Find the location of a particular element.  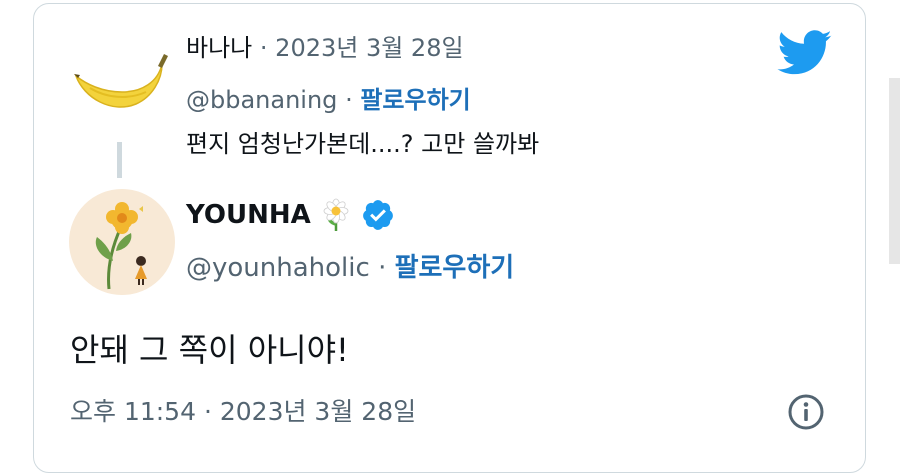

verified-badge-icon is located at coordinates (377, 215).